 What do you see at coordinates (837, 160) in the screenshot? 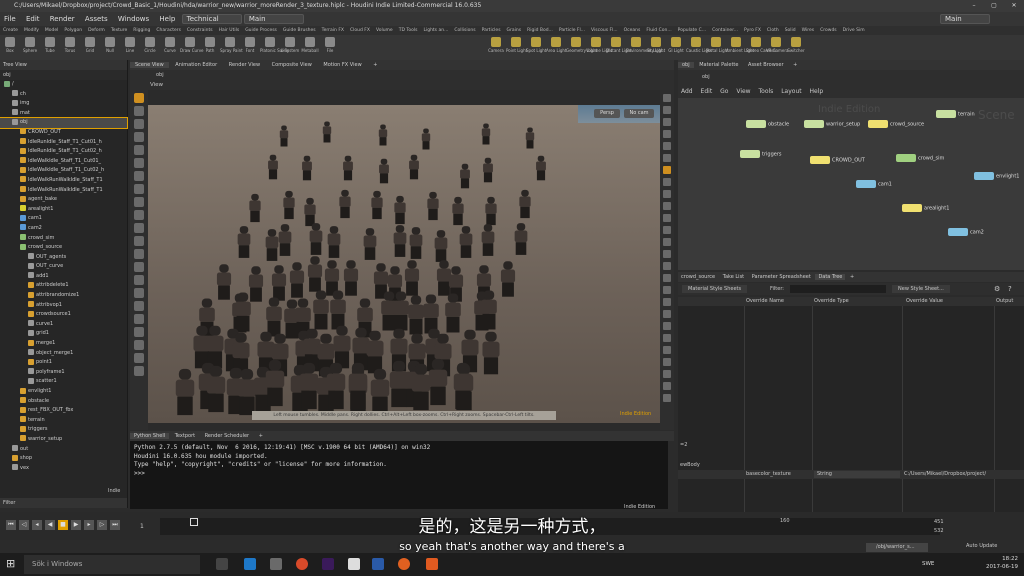
I see `network-node: CROWD_OUT` at bounding box center [837, 160].